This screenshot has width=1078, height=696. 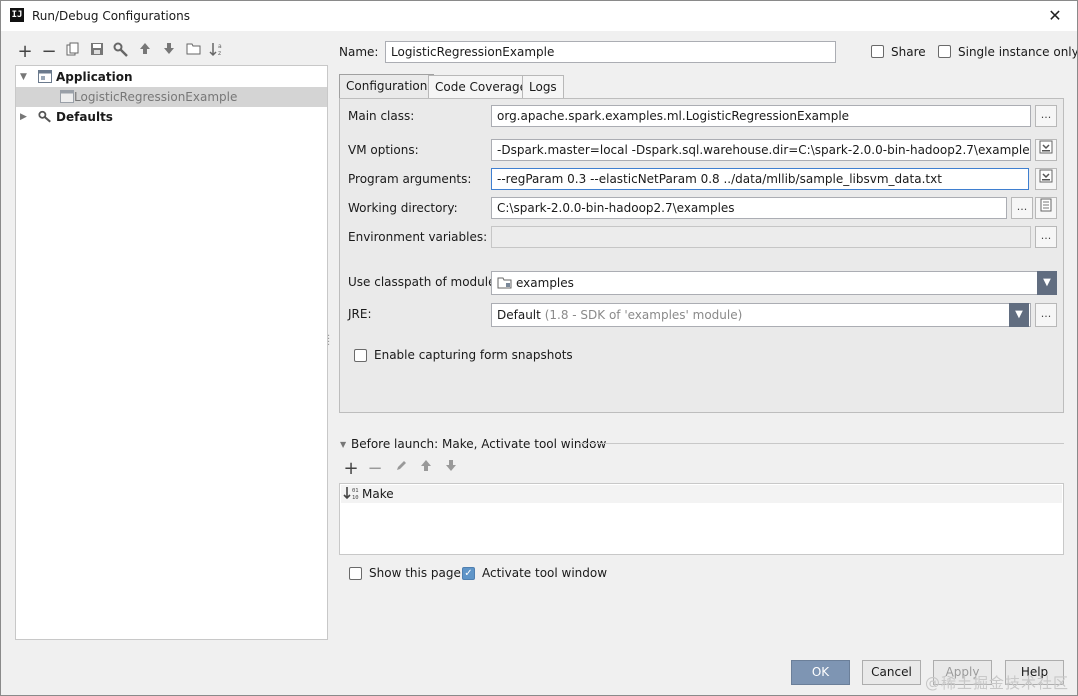 I want to click on single-instance-label: Single instance only, so click(x=1018, y=52).